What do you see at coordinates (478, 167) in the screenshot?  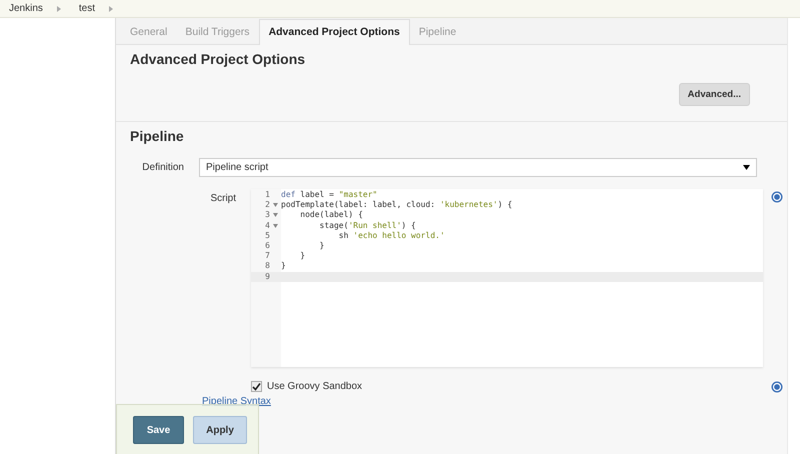 I see `definition-dropdown: Pipeline script` at bounding box center [478, 167].